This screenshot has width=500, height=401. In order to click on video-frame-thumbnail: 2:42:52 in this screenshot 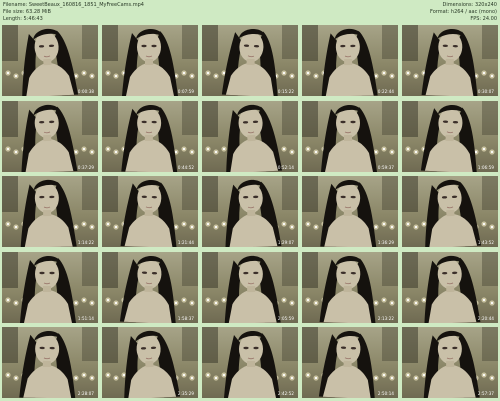, I will do `click(250, 362)`.